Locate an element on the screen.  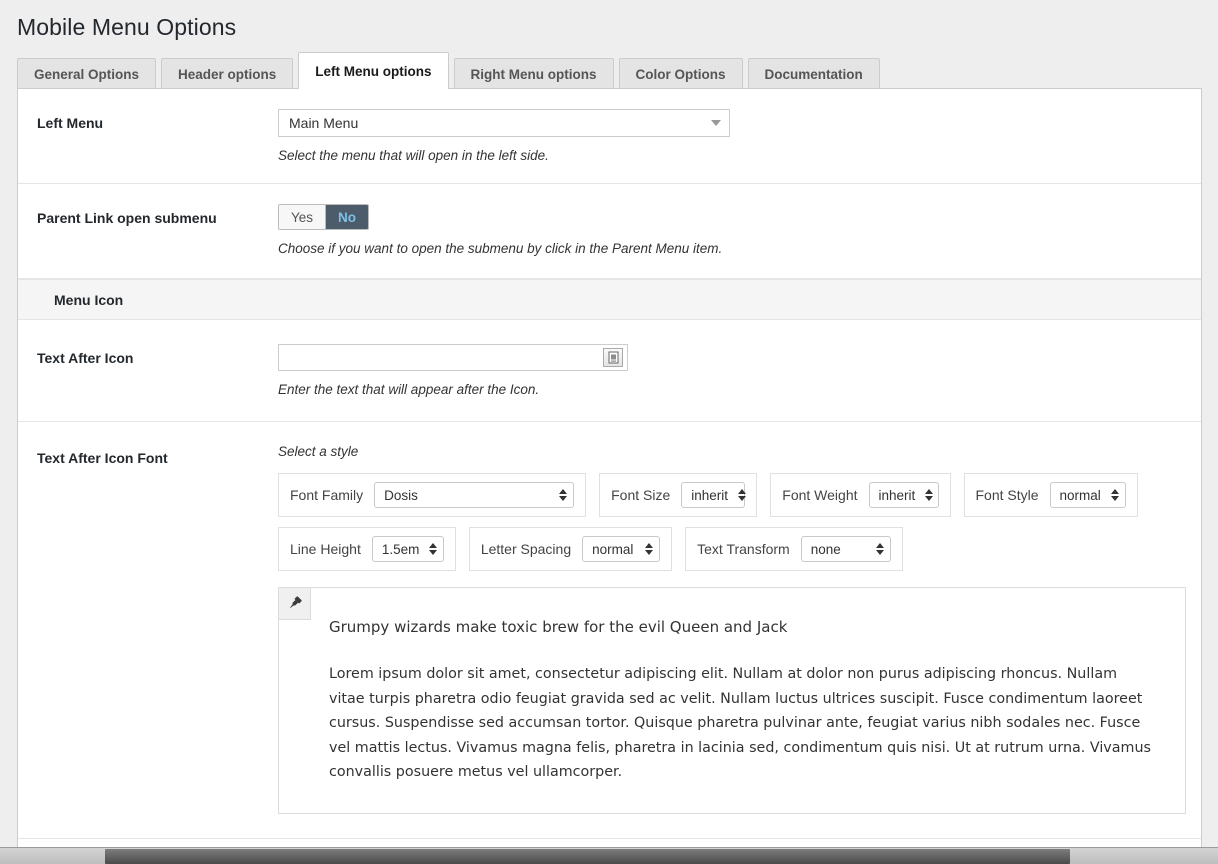
line-height-value: 1.5em is located at coordinates (400, 549).